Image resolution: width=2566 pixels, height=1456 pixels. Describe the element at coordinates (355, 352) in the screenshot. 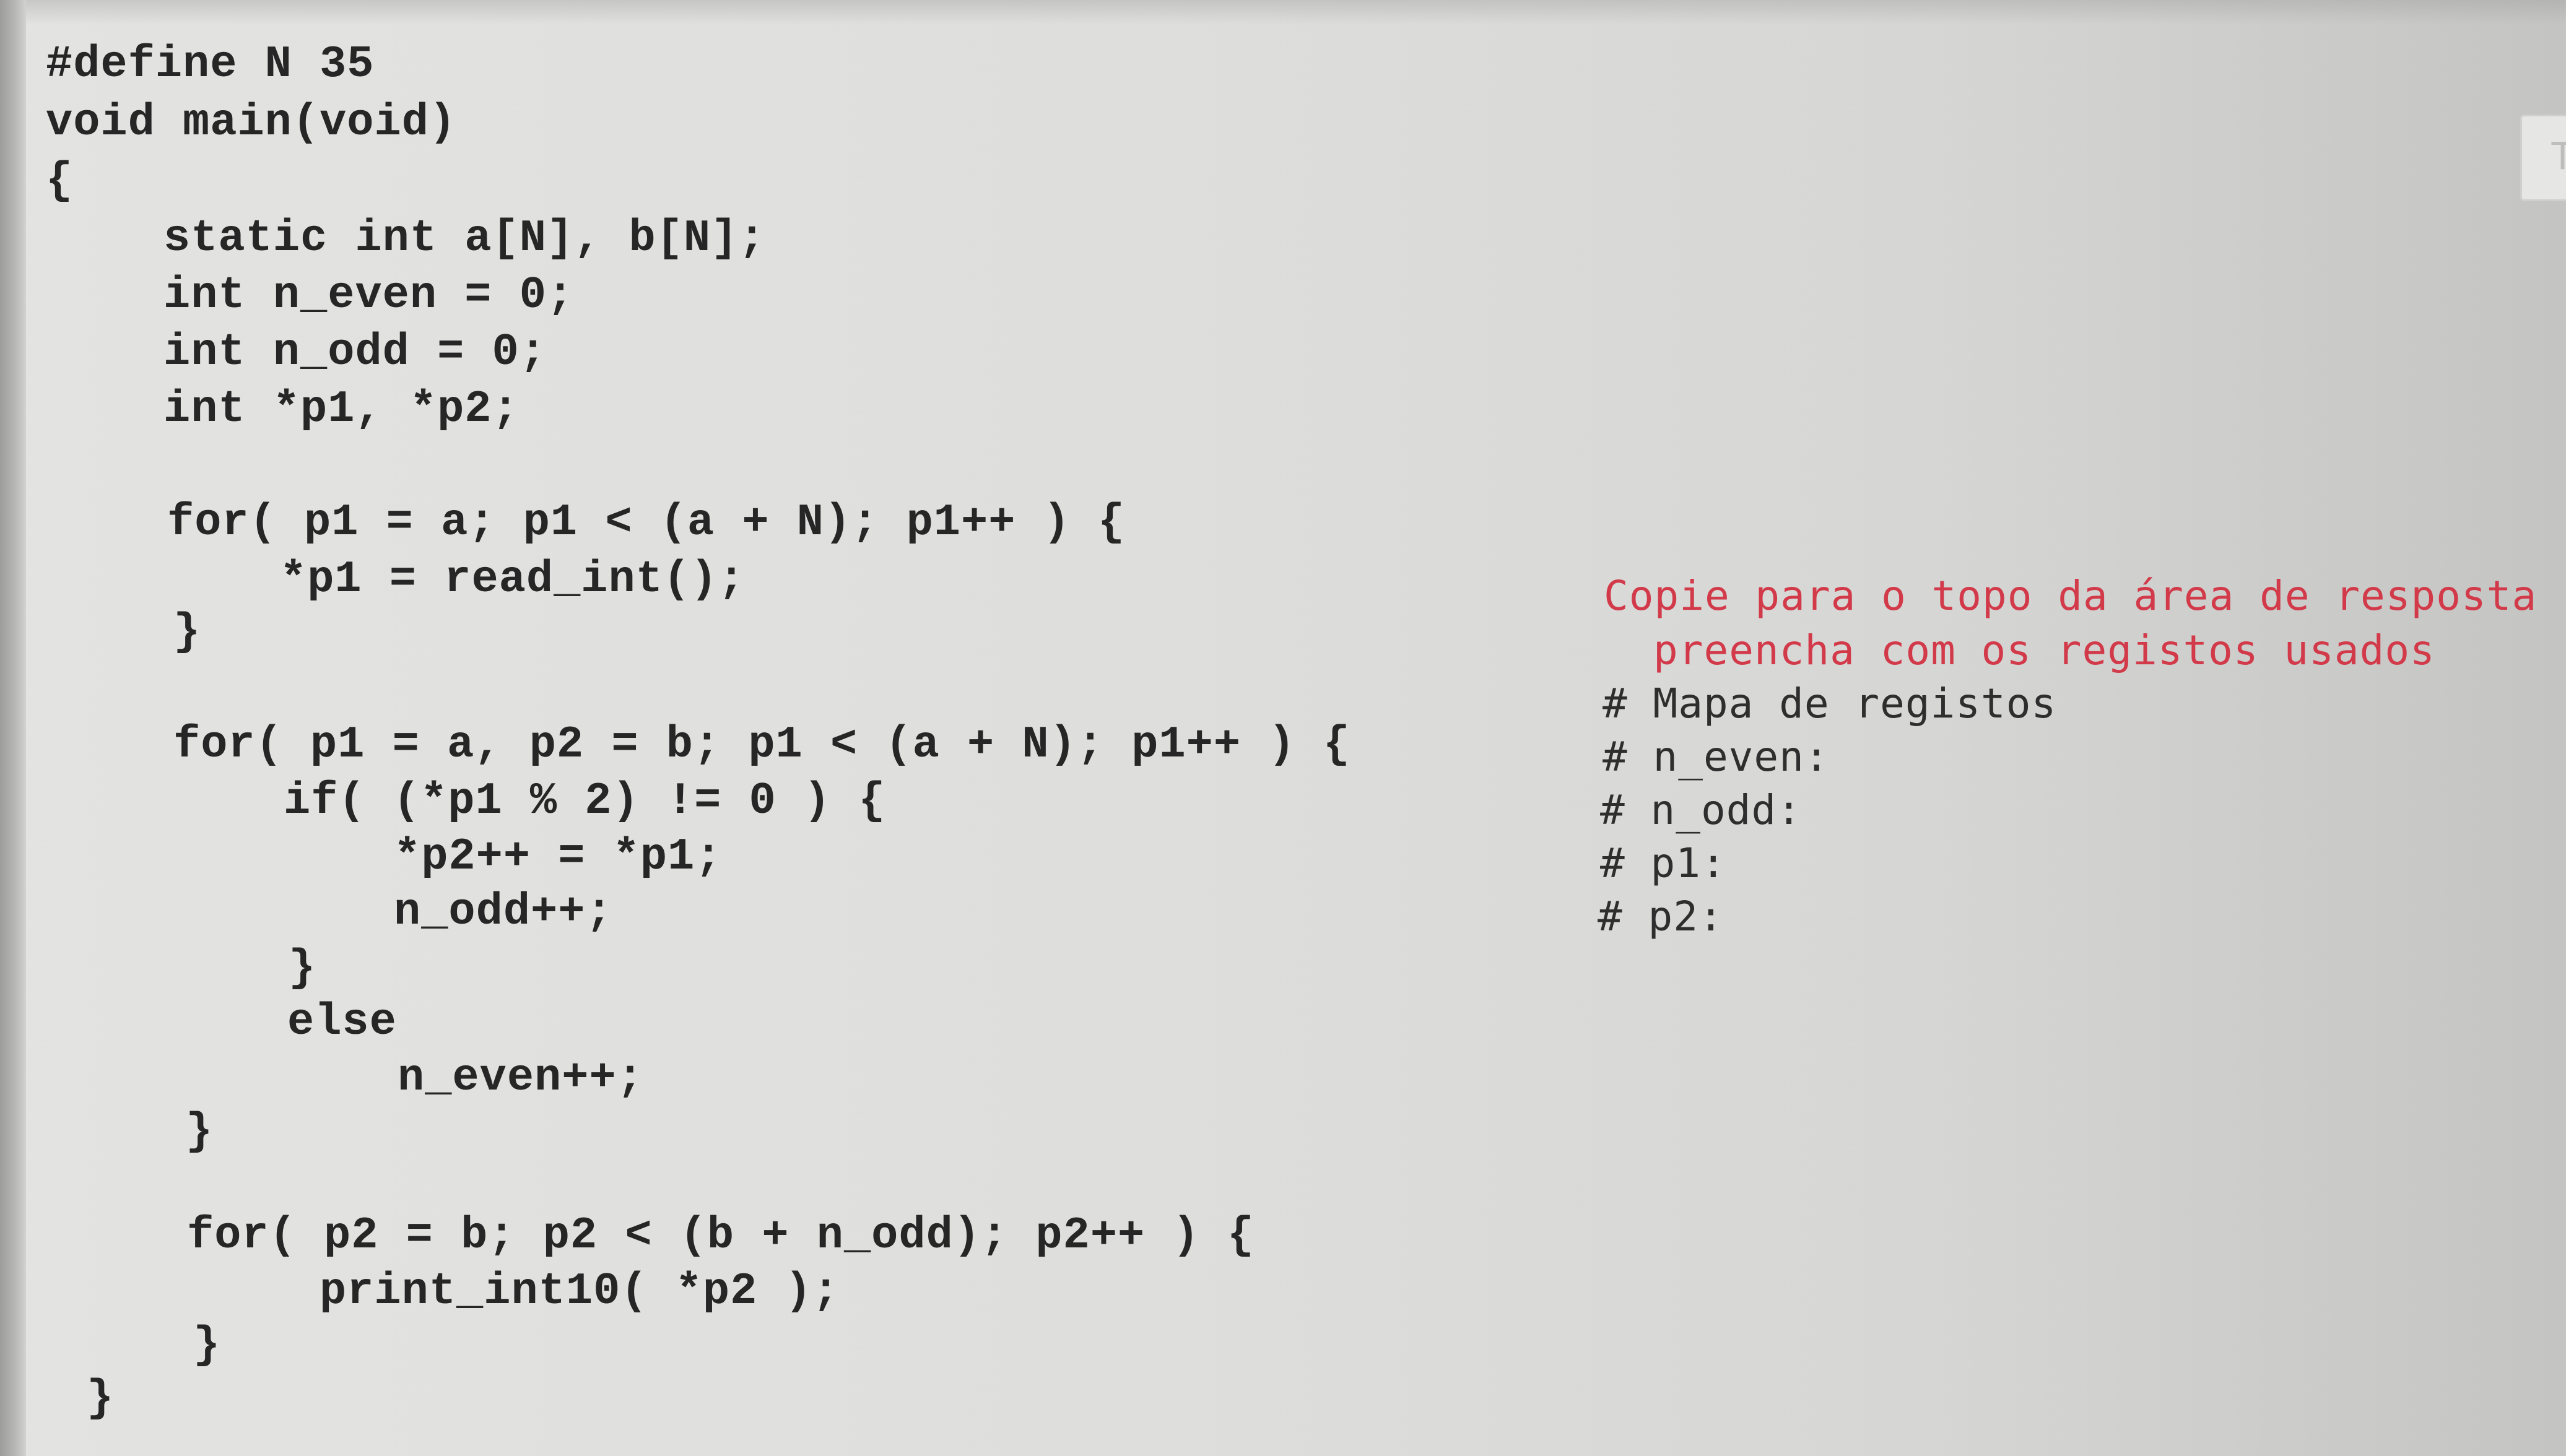

I see `code-line: int n_odd = 0;` at that location.